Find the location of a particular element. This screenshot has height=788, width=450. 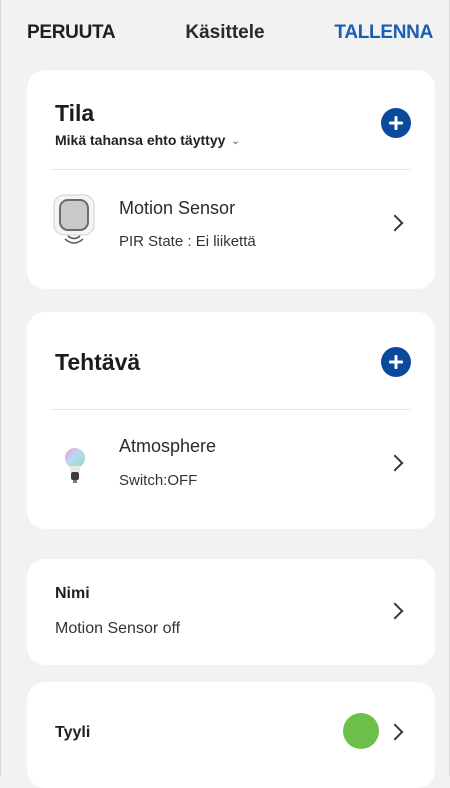

condition-item-detail: PIR State : Ei liikettä is located at coordinates (187, 241).